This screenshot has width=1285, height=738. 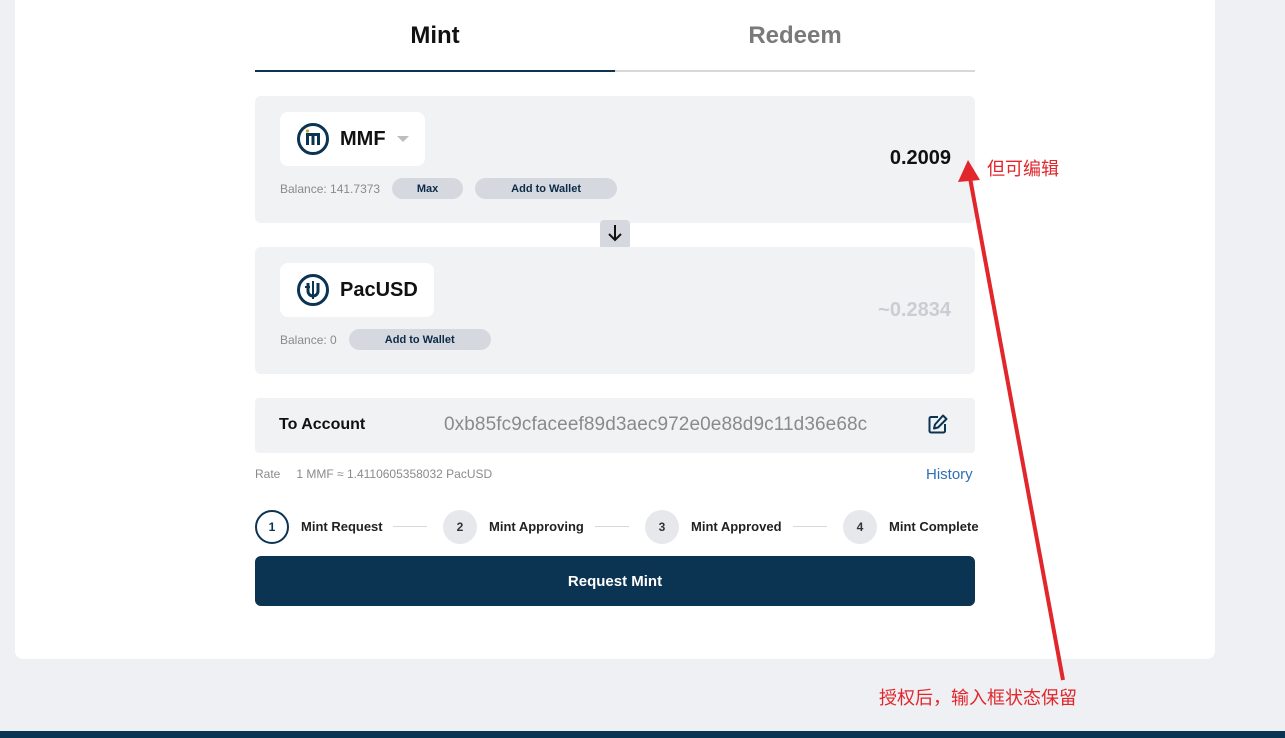 What do you see at coordinates (795, 36) in the screenshot?
I see `tab-redeem: Redeem` at bounding box center [795, 36].